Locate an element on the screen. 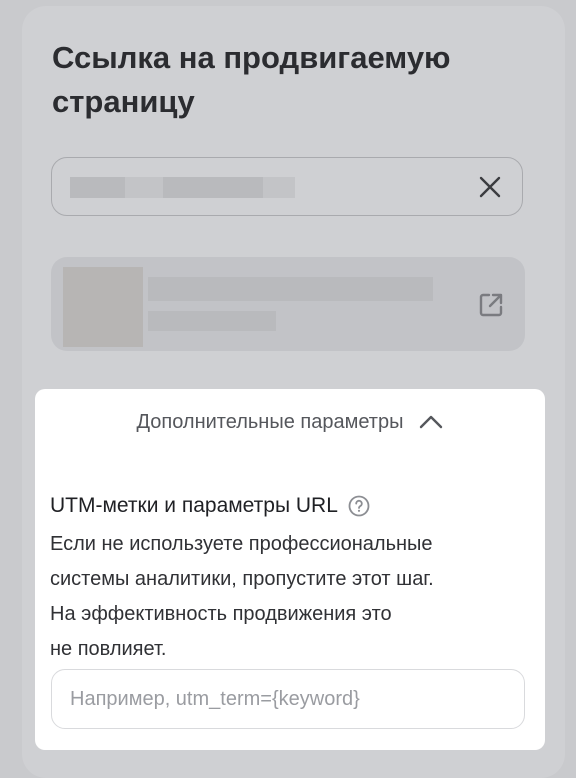  description-line: не повлияет. is located at coordinates (108, 649).